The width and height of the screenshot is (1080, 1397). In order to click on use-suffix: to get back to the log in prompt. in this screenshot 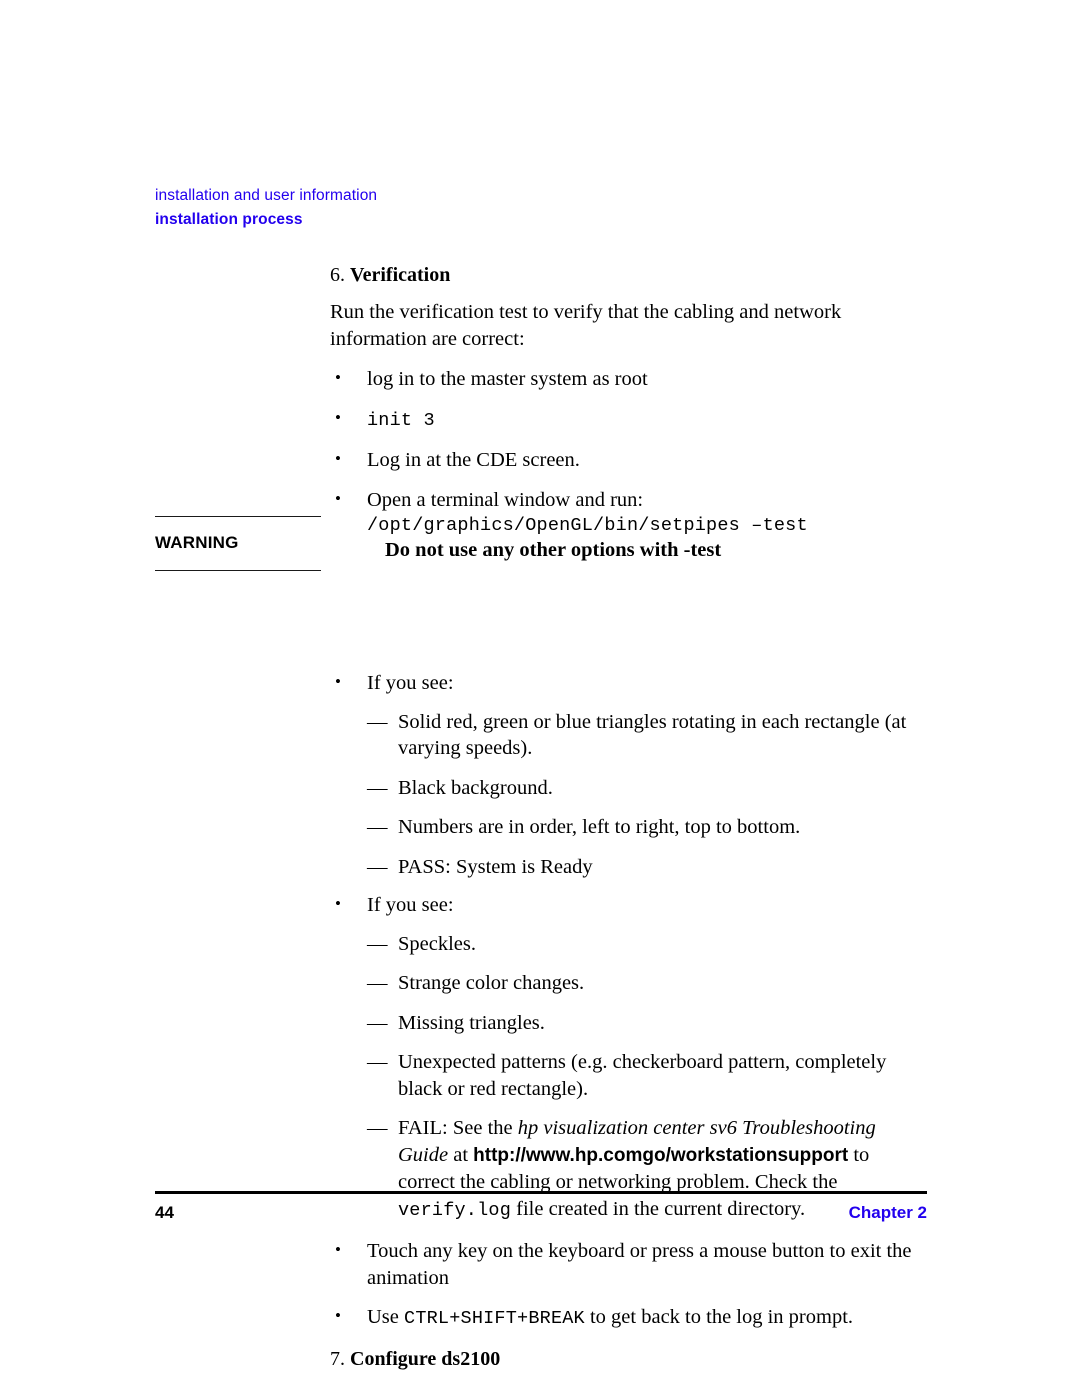, I will do `click(719, 1317)`.